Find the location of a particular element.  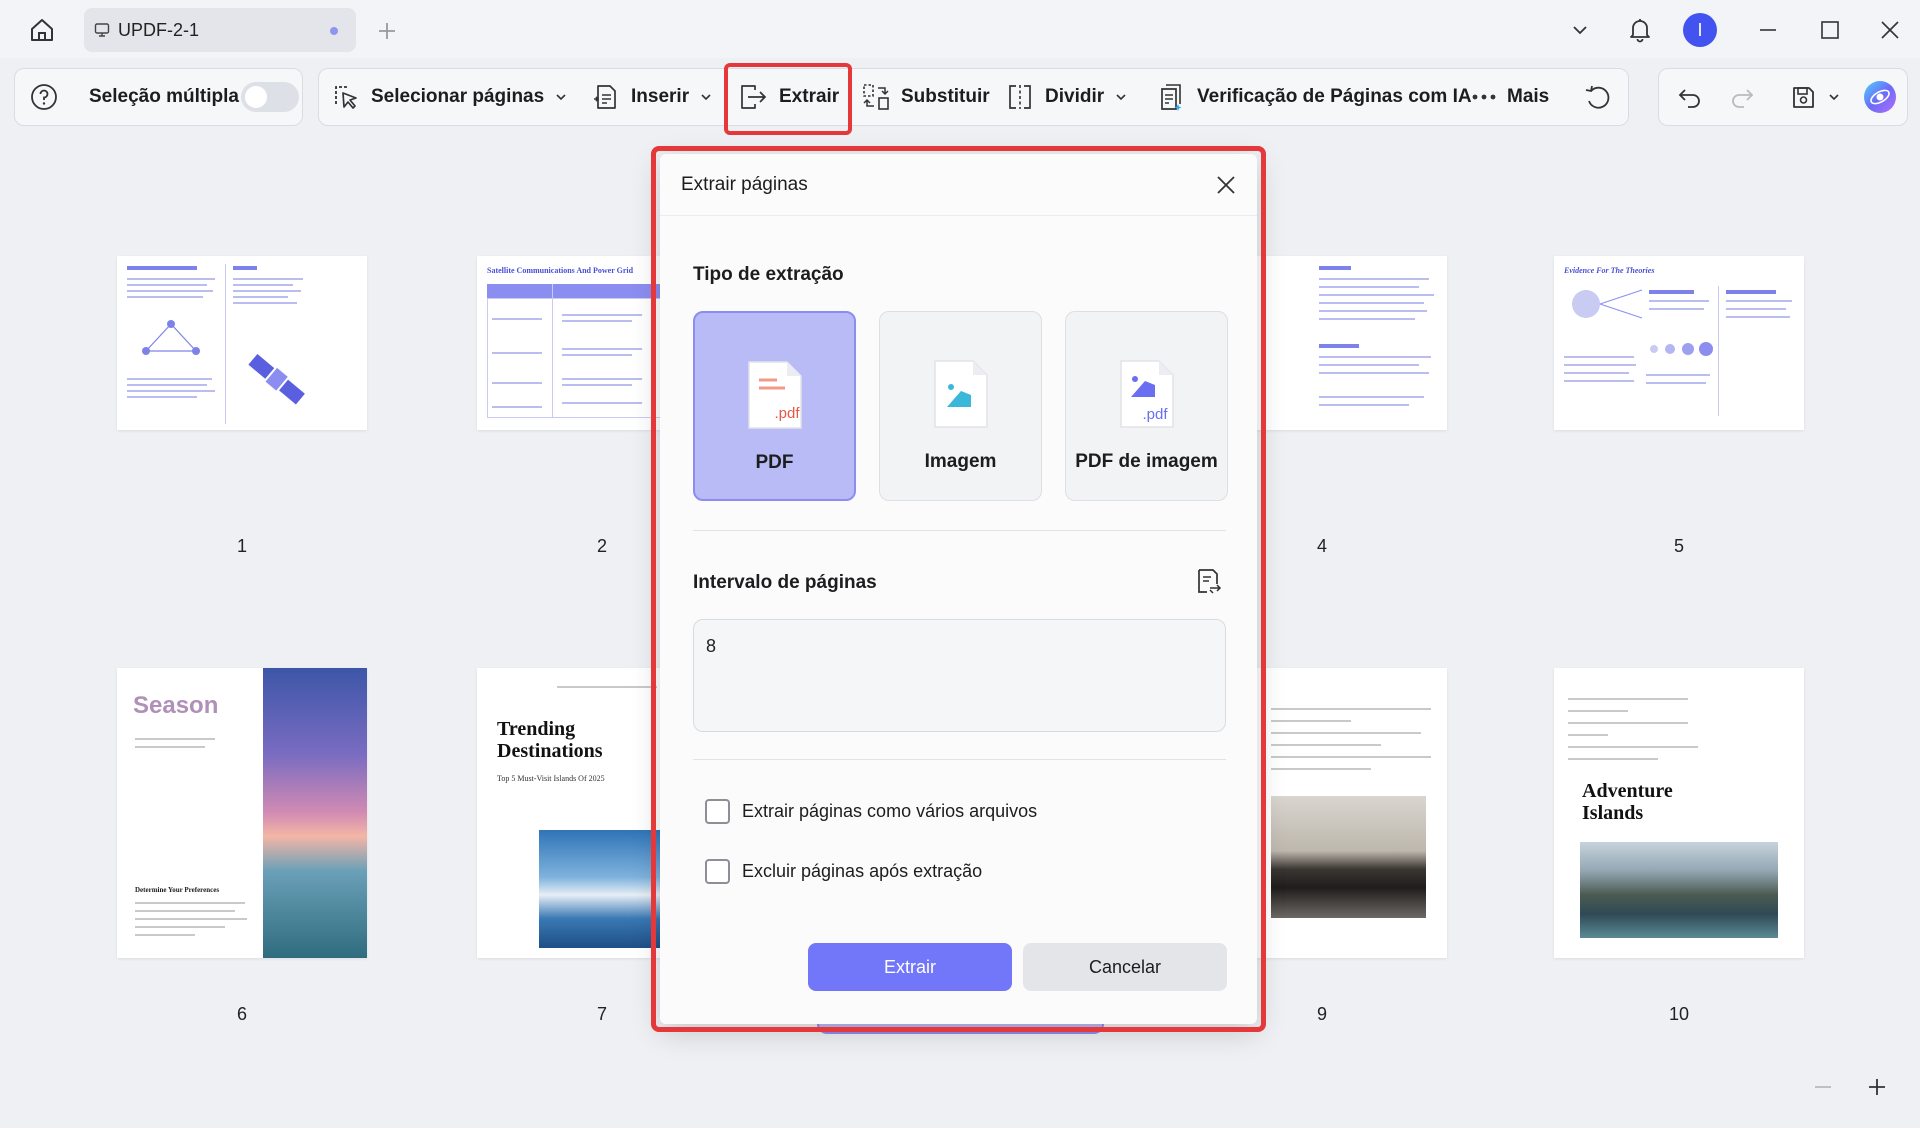

redo-button is located at coordinates (1742, 97).